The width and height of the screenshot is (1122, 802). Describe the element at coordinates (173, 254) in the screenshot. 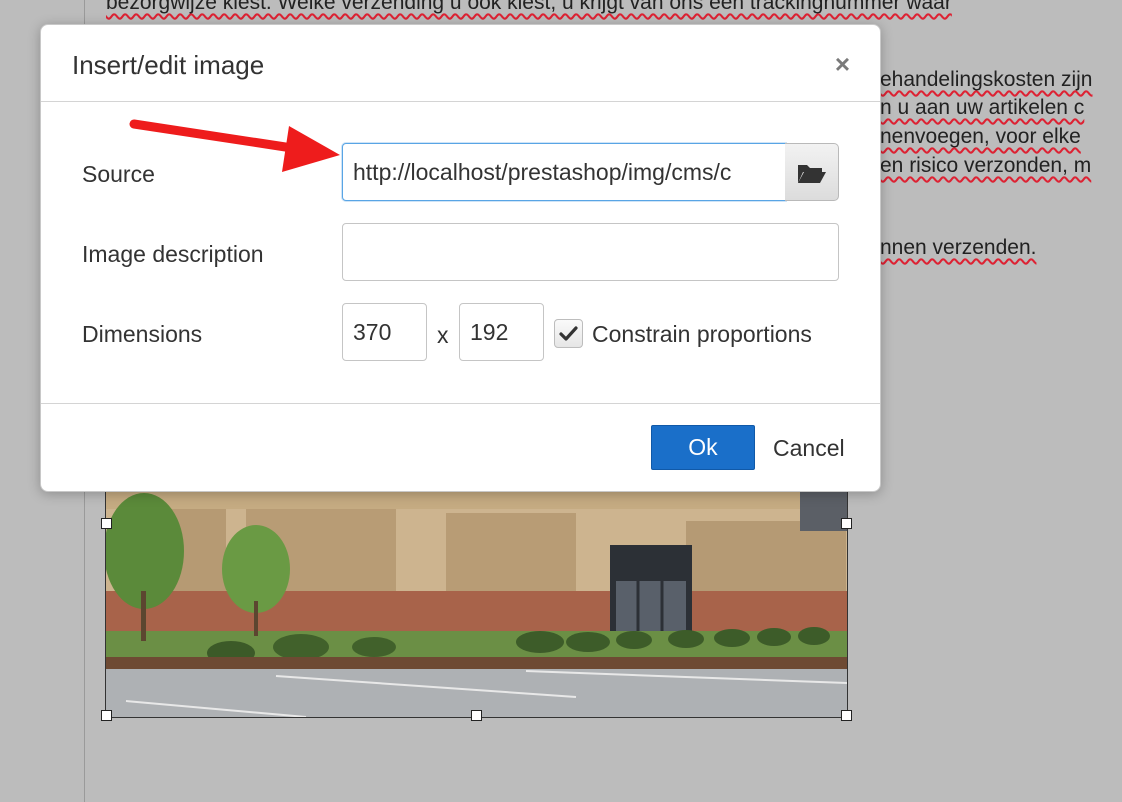

I see `description-label: Image description` at that location.